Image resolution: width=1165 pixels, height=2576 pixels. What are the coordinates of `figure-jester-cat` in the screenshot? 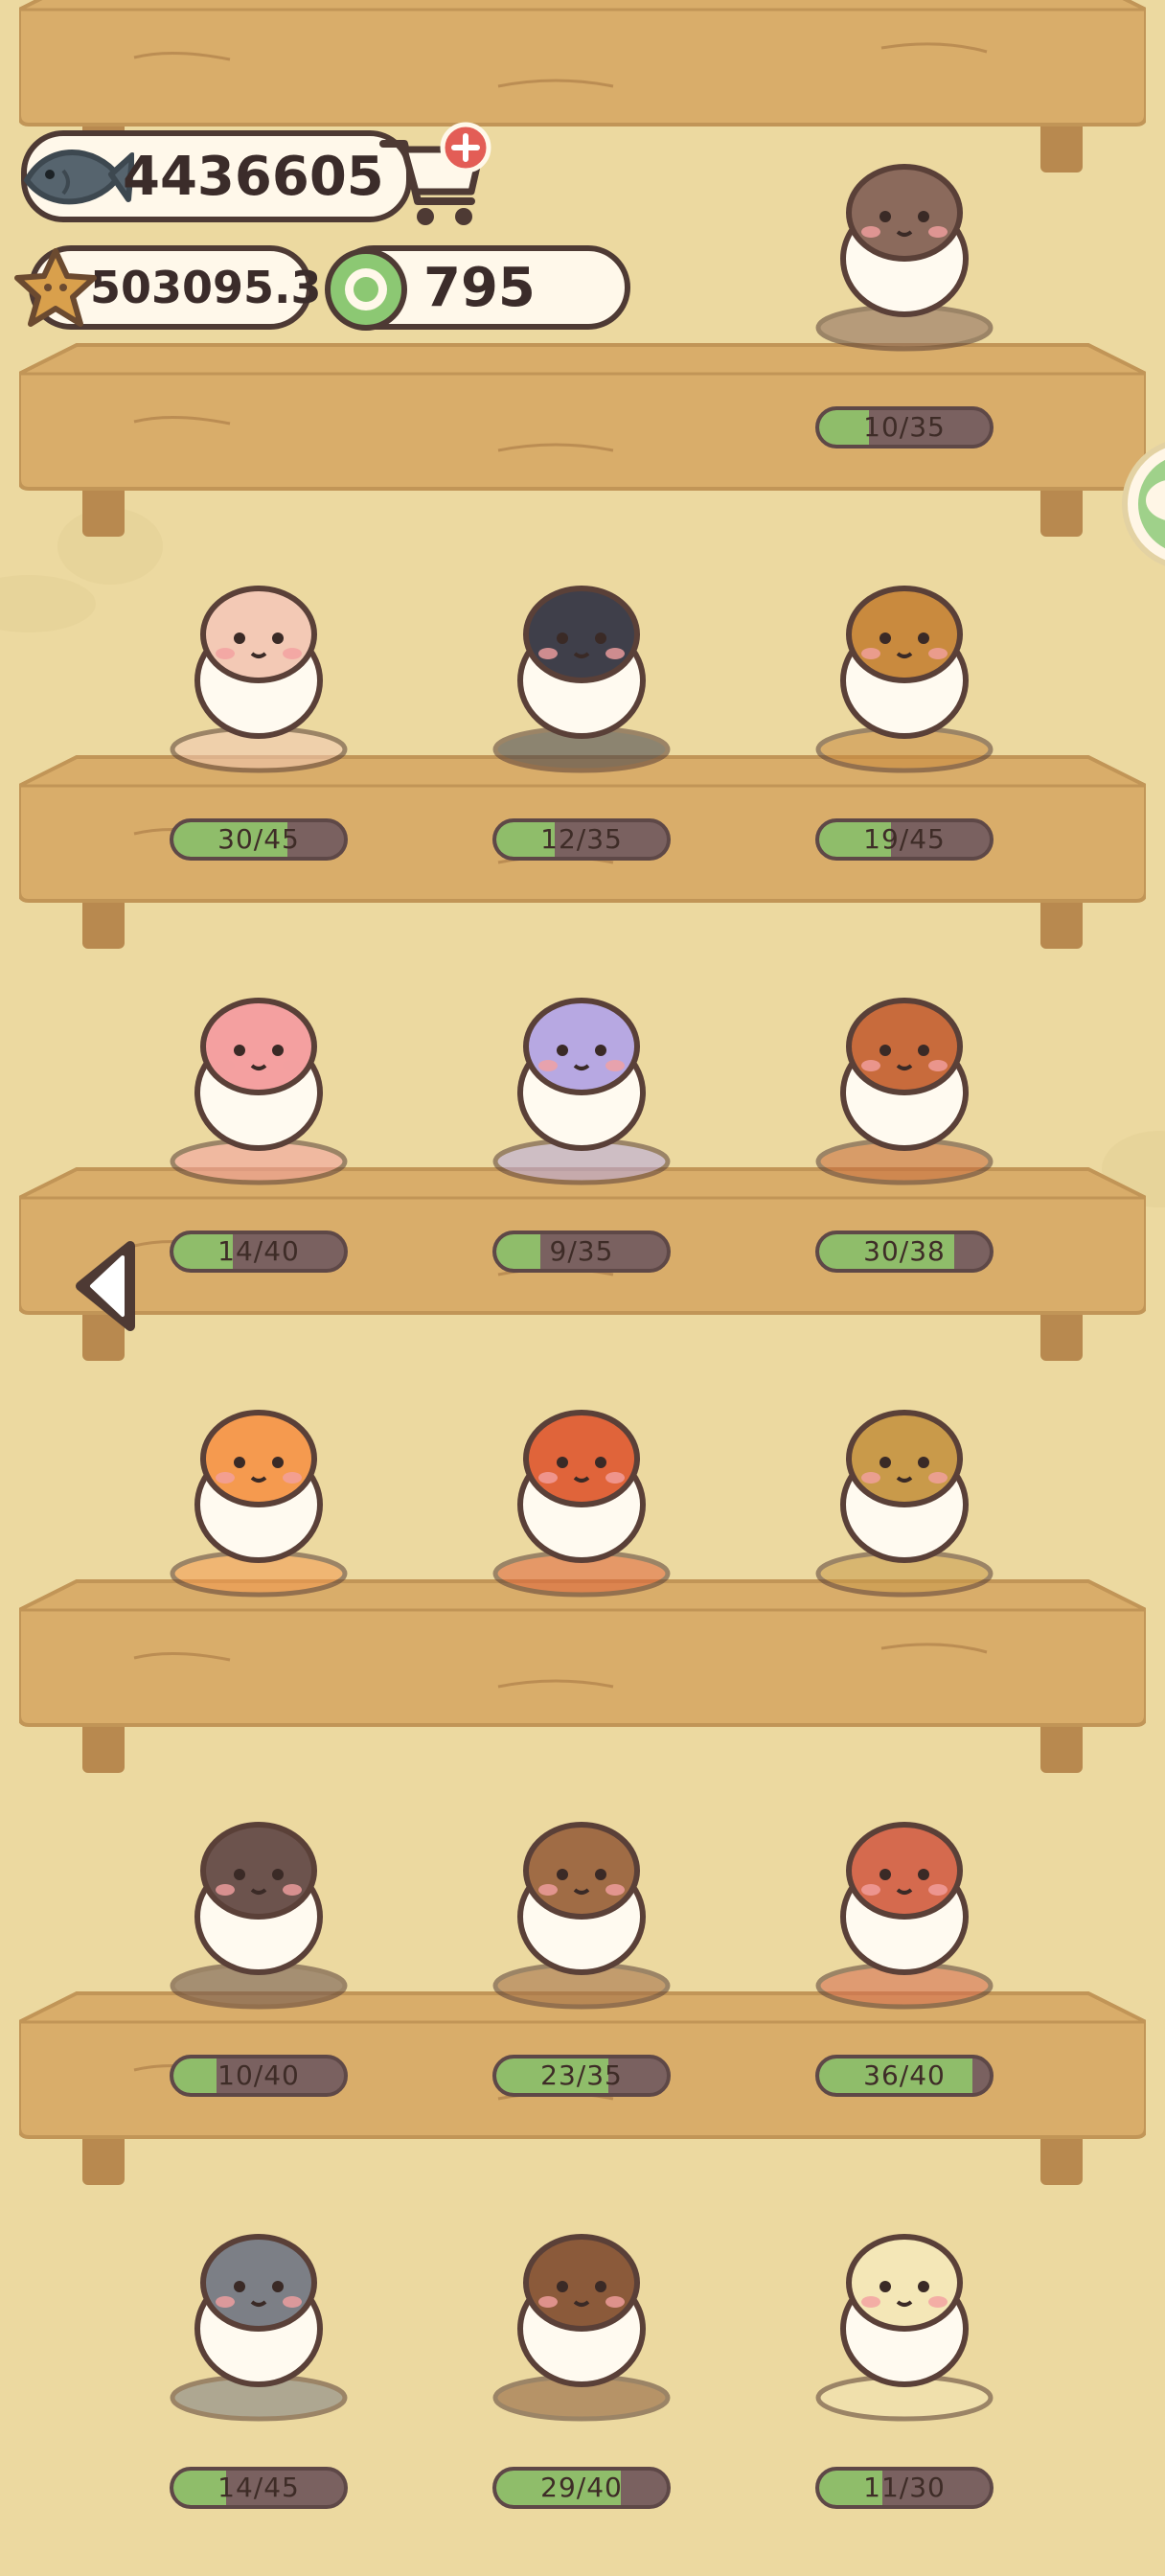 It's located at (905, 1897).